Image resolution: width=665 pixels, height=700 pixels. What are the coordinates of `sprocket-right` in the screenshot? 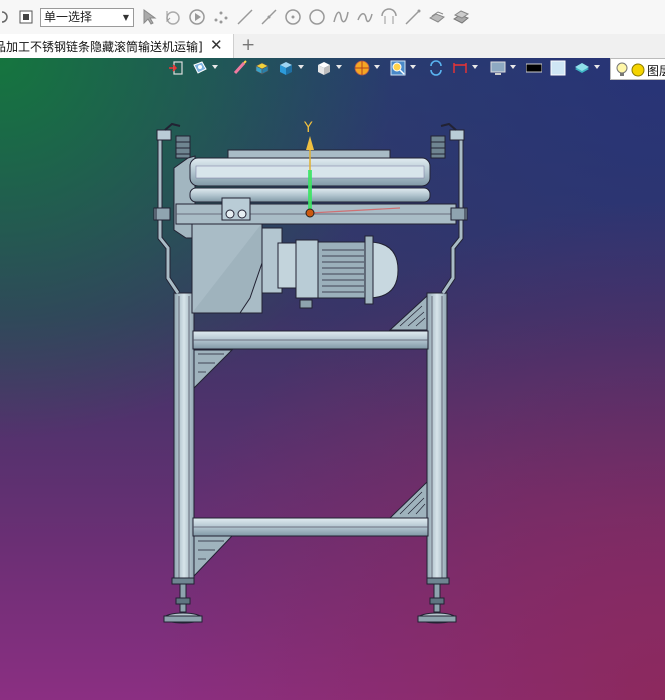 It's located at (438, 147).